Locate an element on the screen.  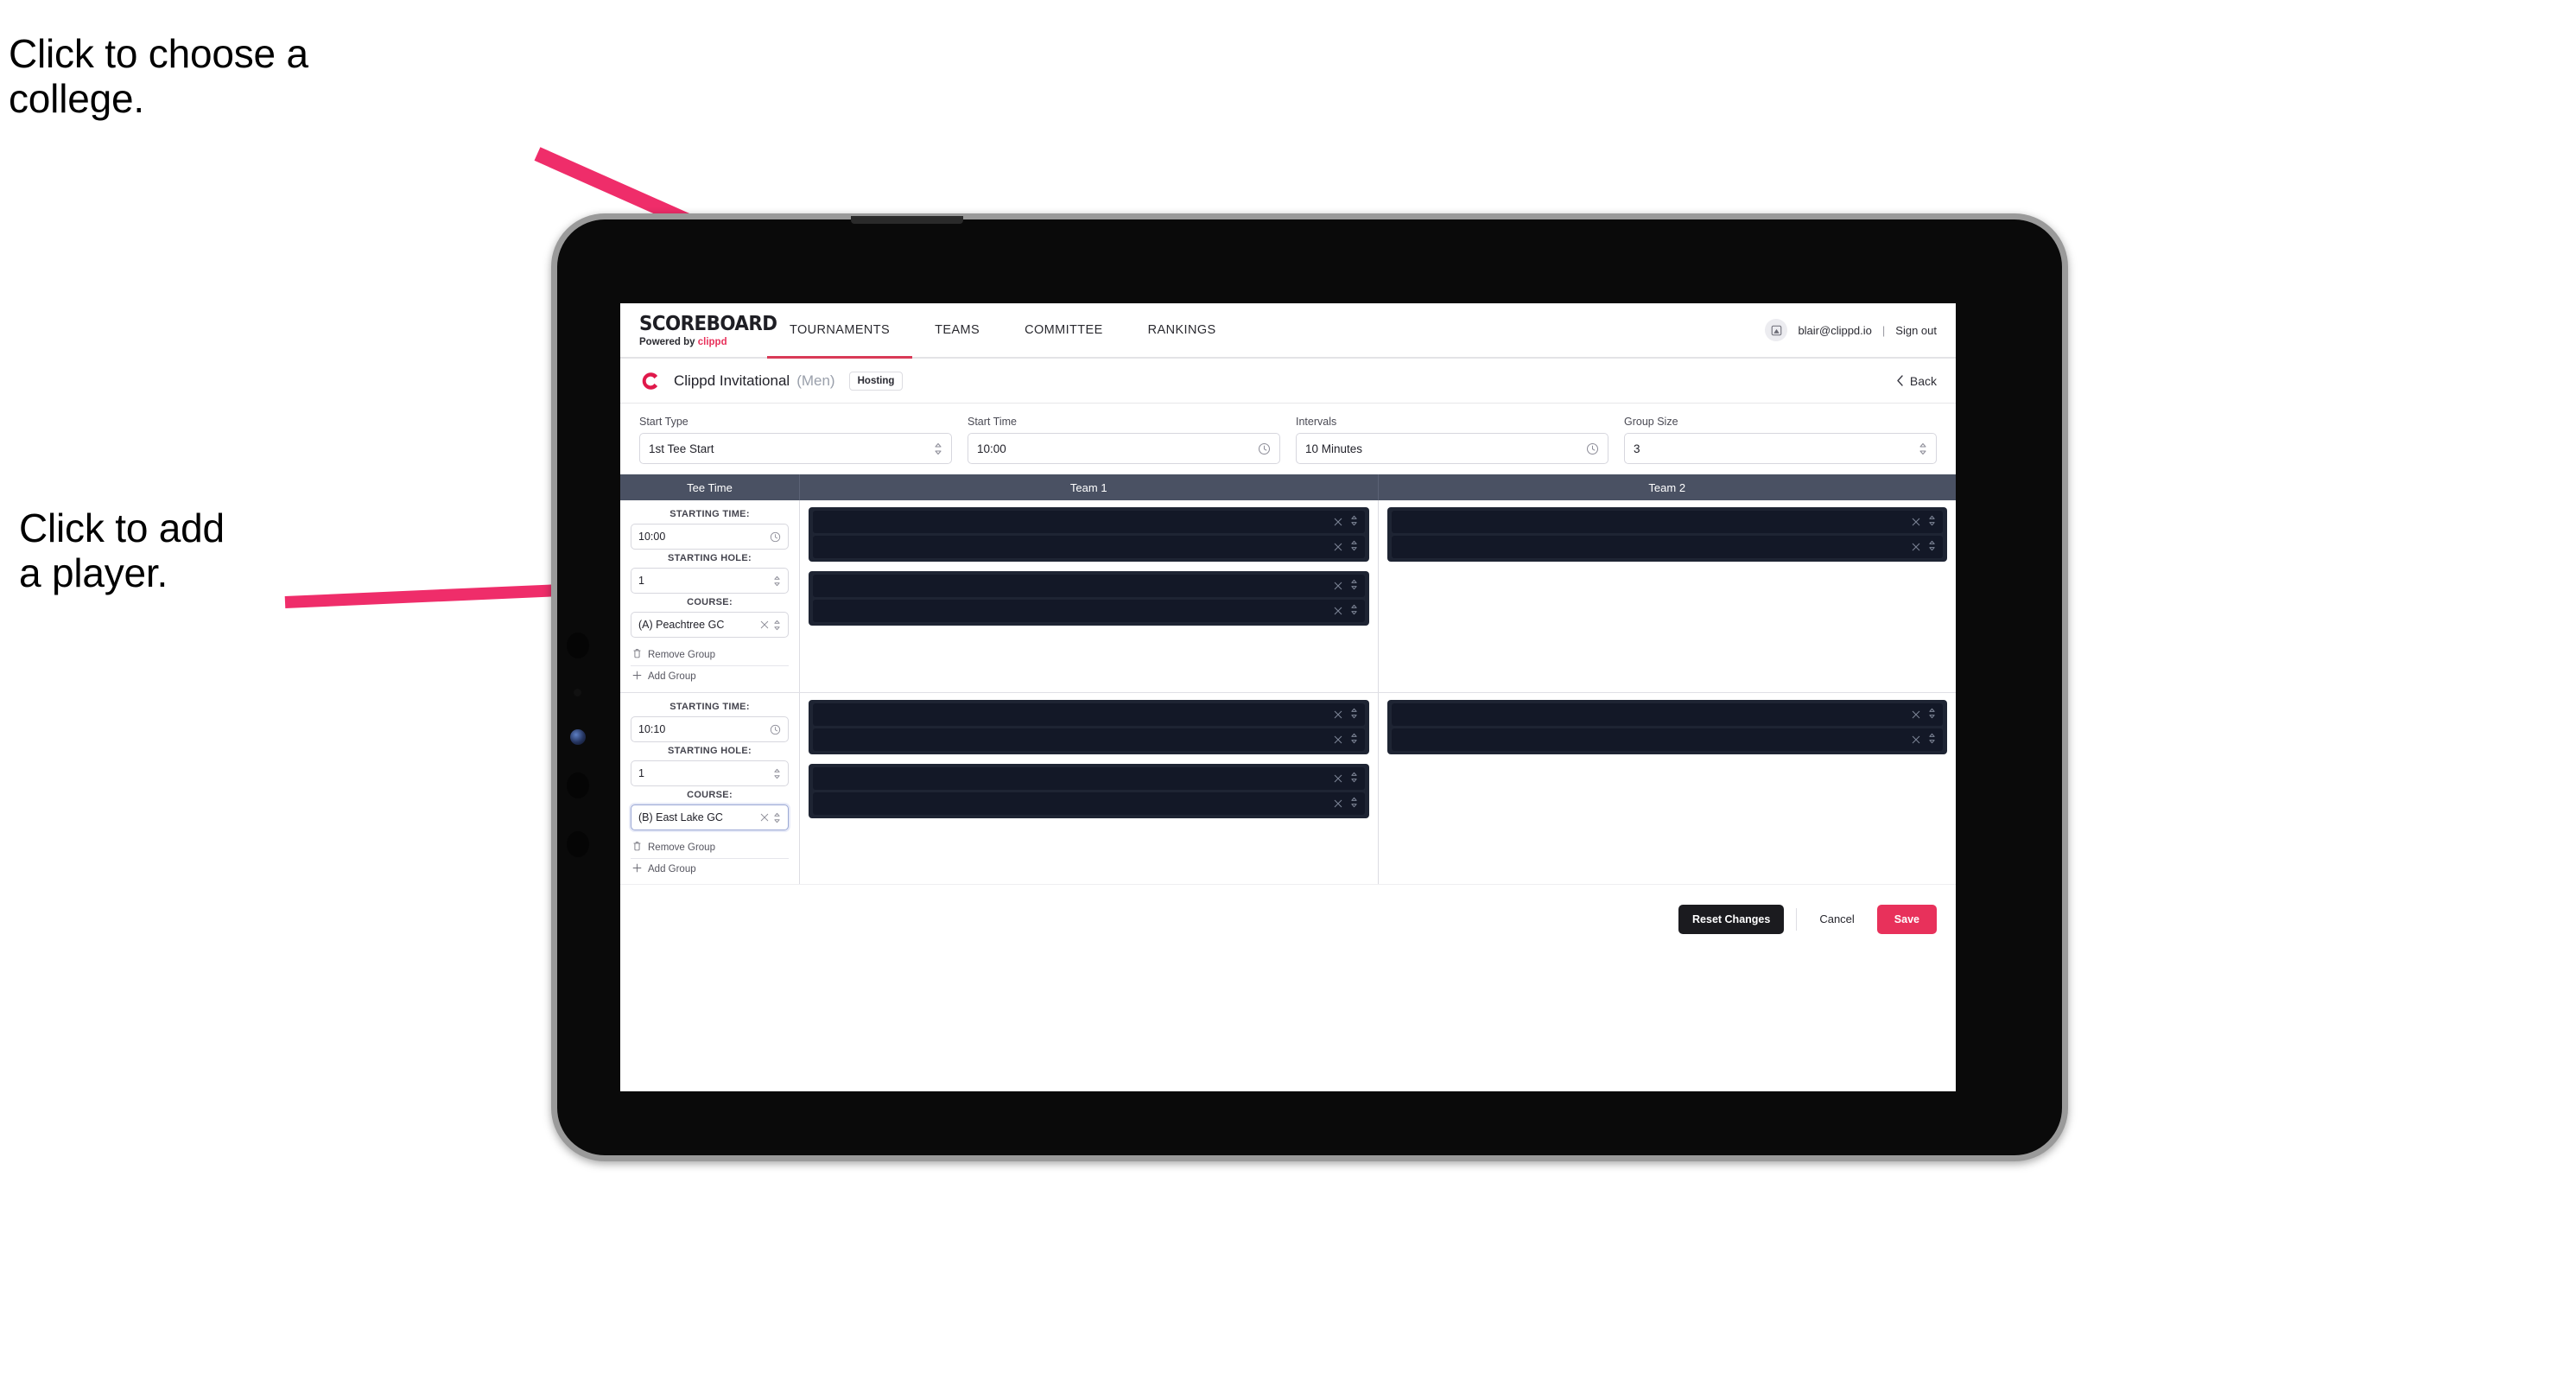
course-select: (A) Peachtree GC is located at coordinates (710, 625).